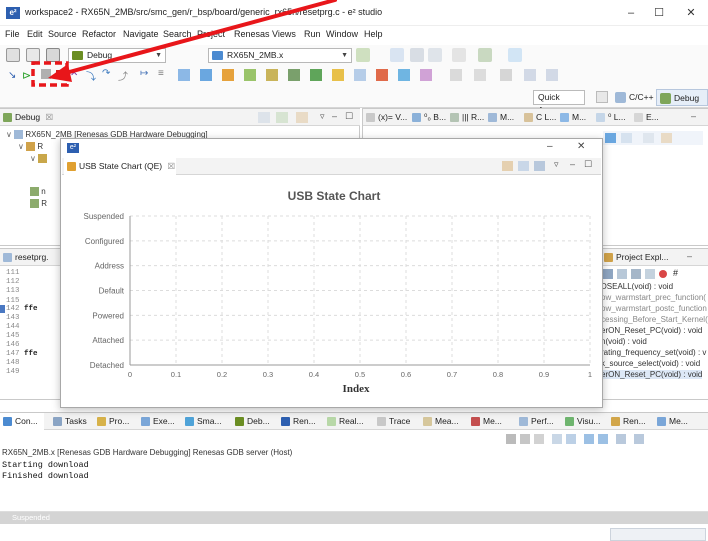  I want to click on back-icon, so click(530, 75).